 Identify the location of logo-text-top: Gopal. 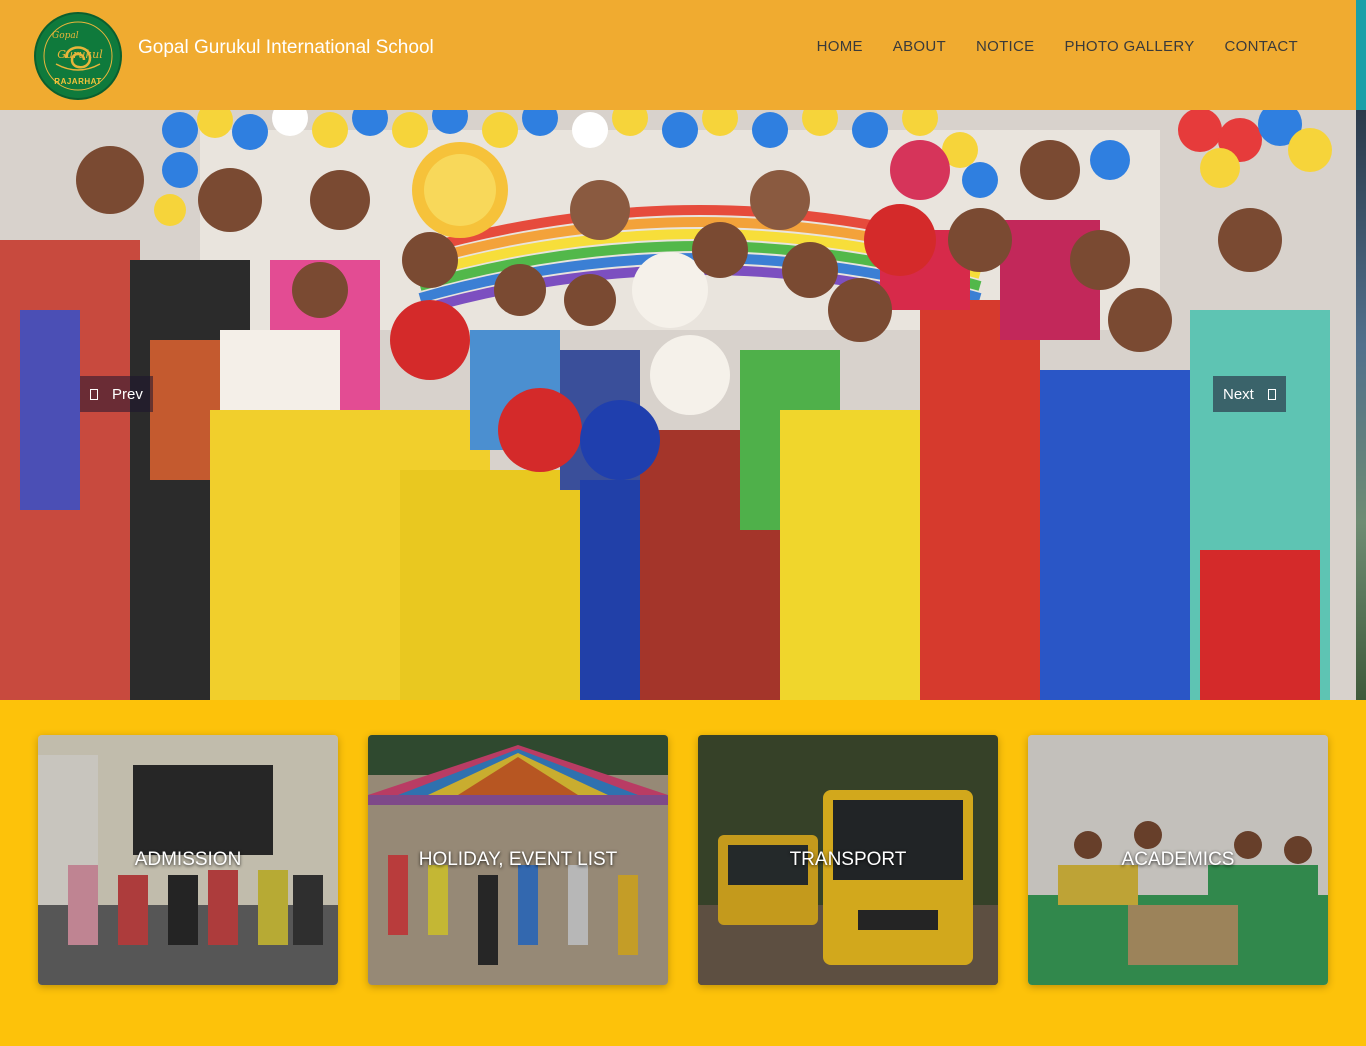
(65, 36).